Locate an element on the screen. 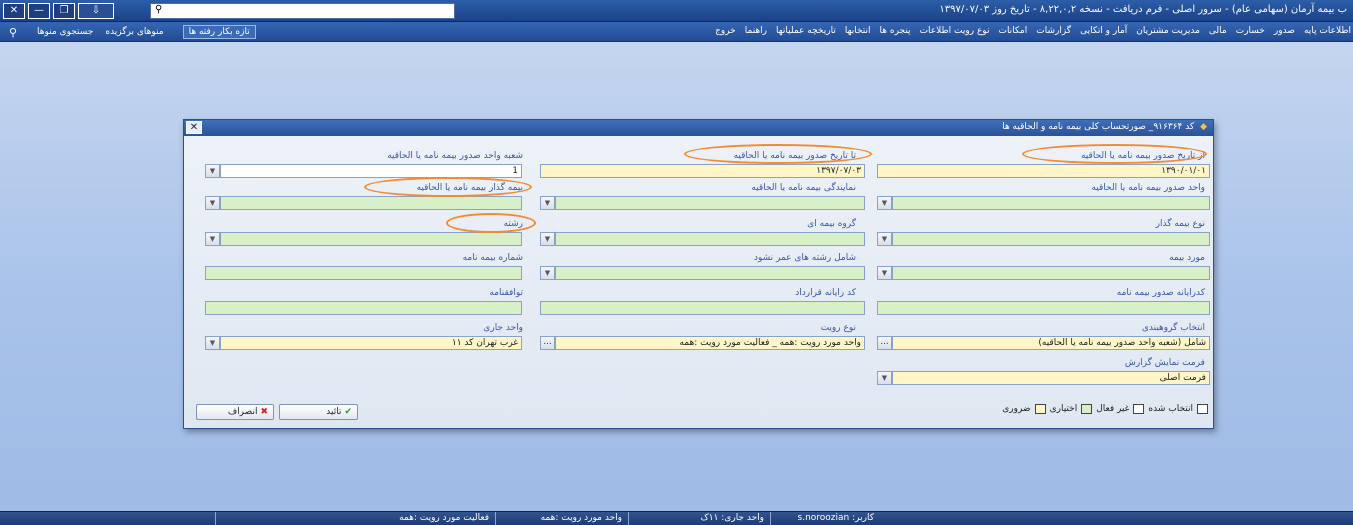  insurance-group-dropdown: ▼ is located at coordinates (547, 239).